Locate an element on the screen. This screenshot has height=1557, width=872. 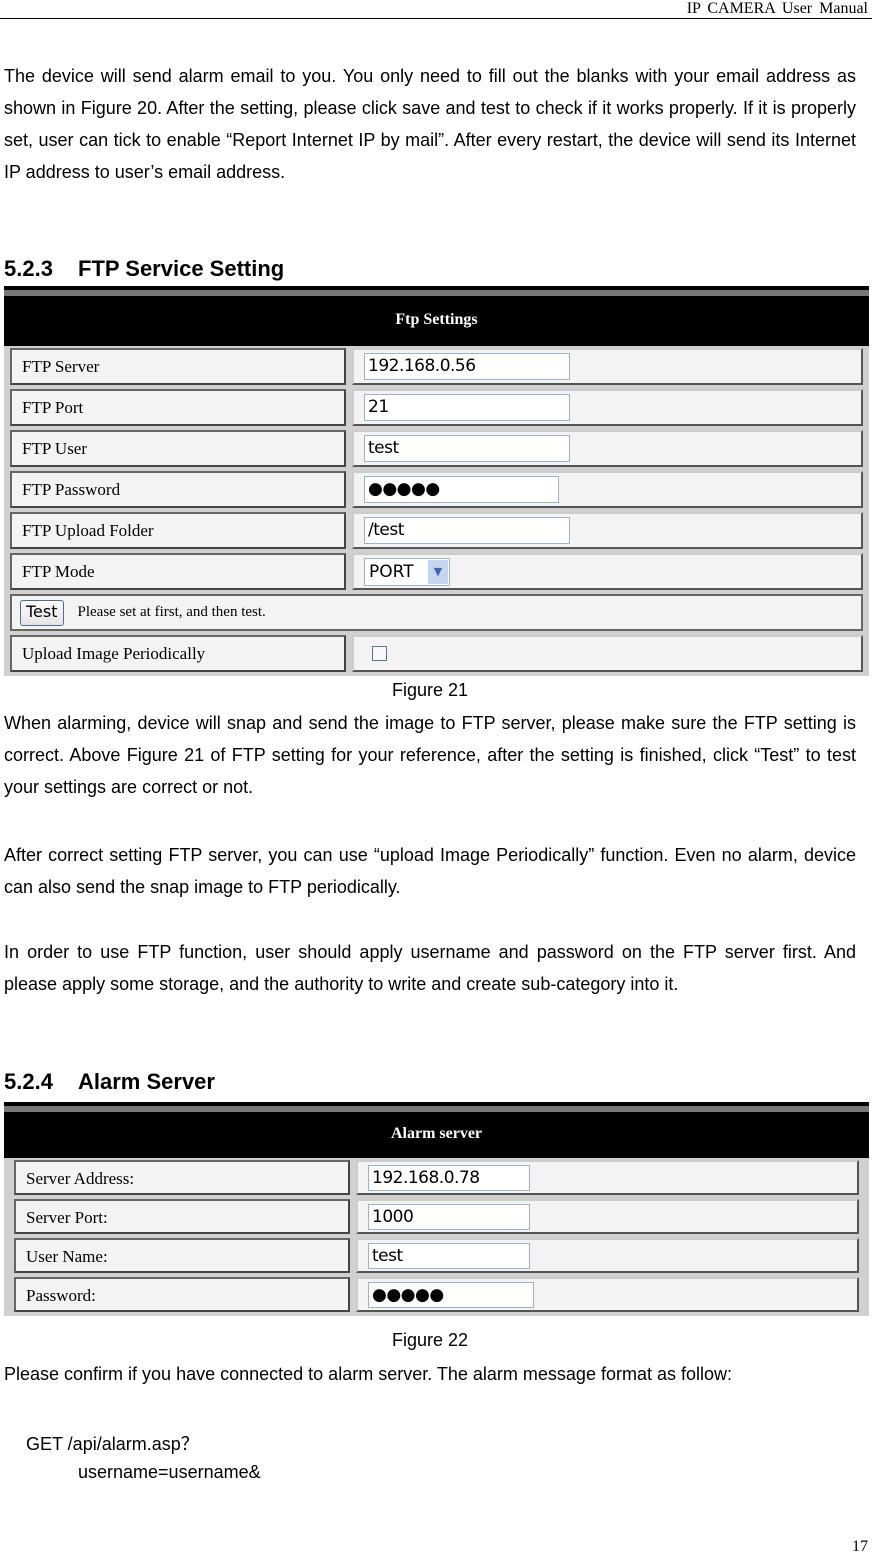
password-row: Password: ●●●●● is located at coordinates (436, 1294).